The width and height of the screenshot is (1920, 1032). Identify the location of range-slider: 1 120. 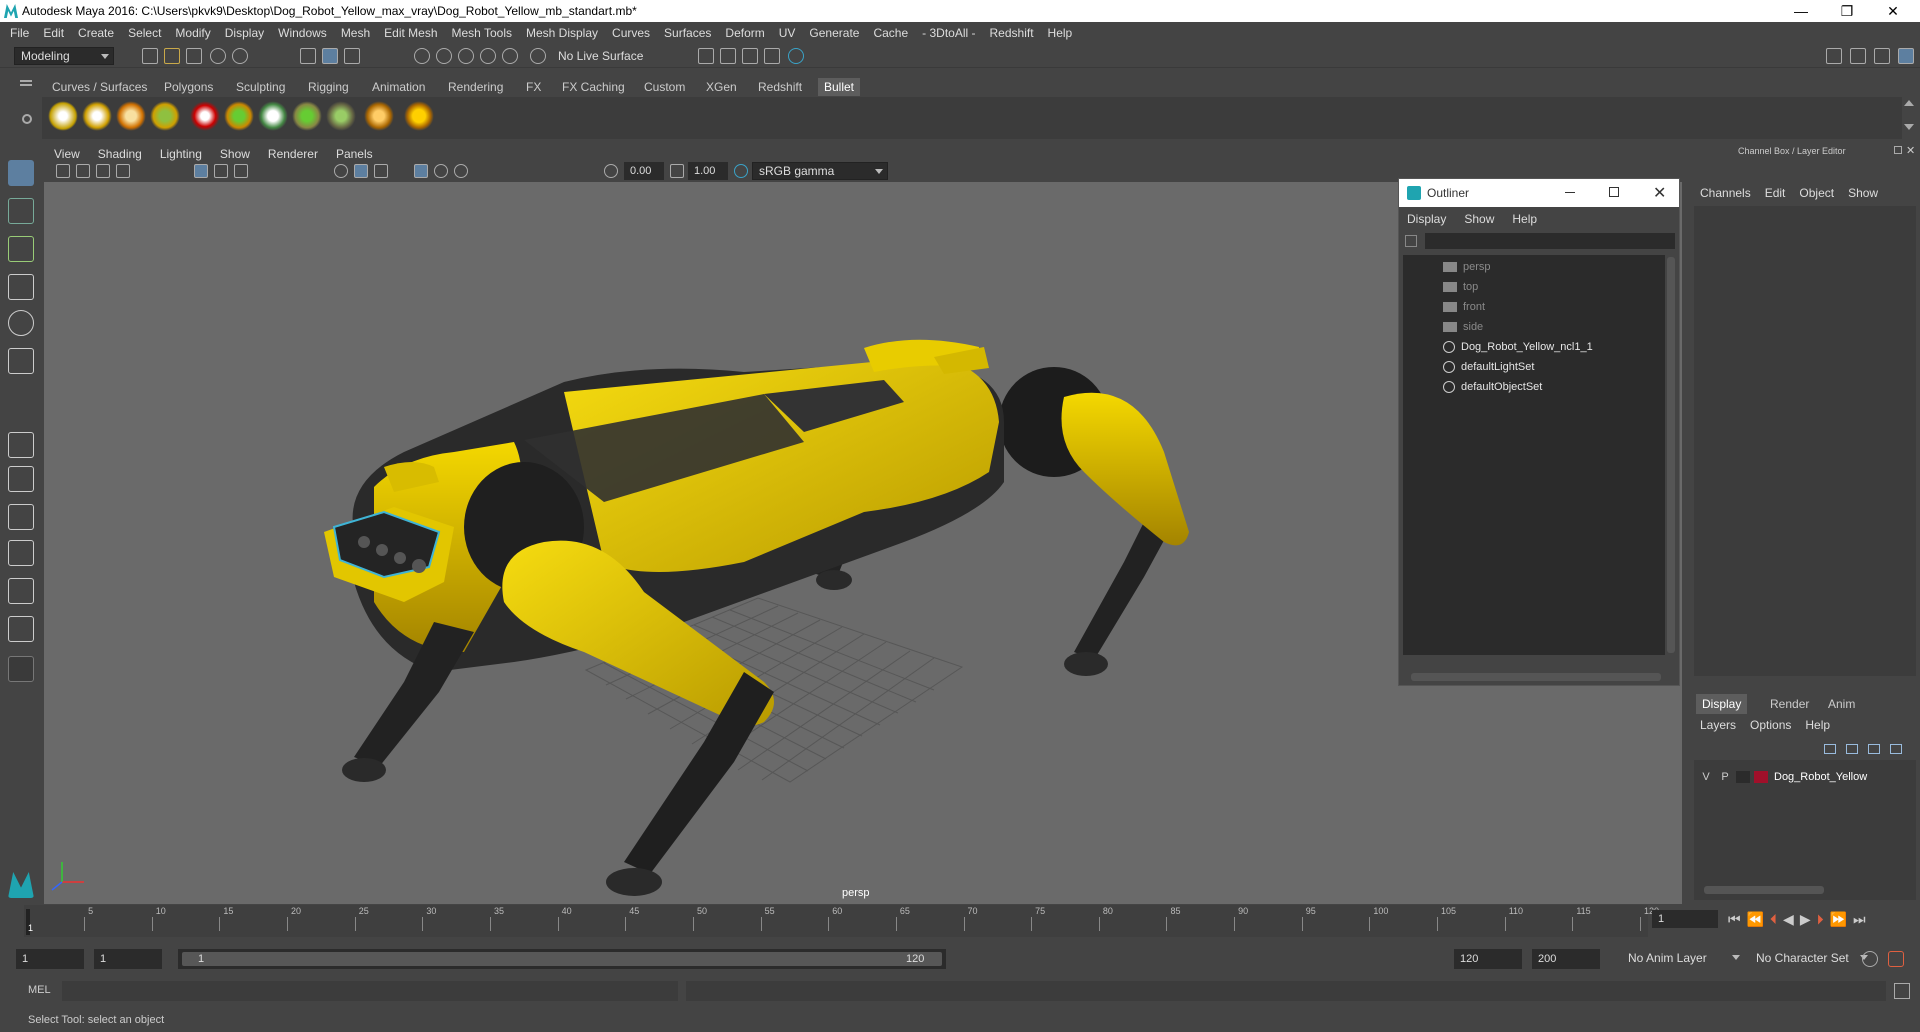
(562, 959).